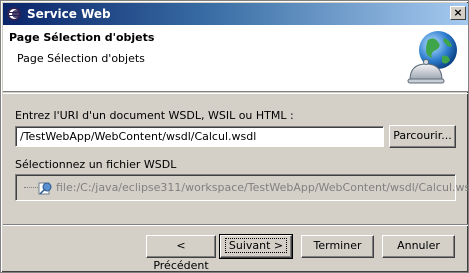 The width and height of the screenshot is (469, 273). Describe the element at coordinates (14, 14) in the screenshot. I see `eclipse-icon` at that location.